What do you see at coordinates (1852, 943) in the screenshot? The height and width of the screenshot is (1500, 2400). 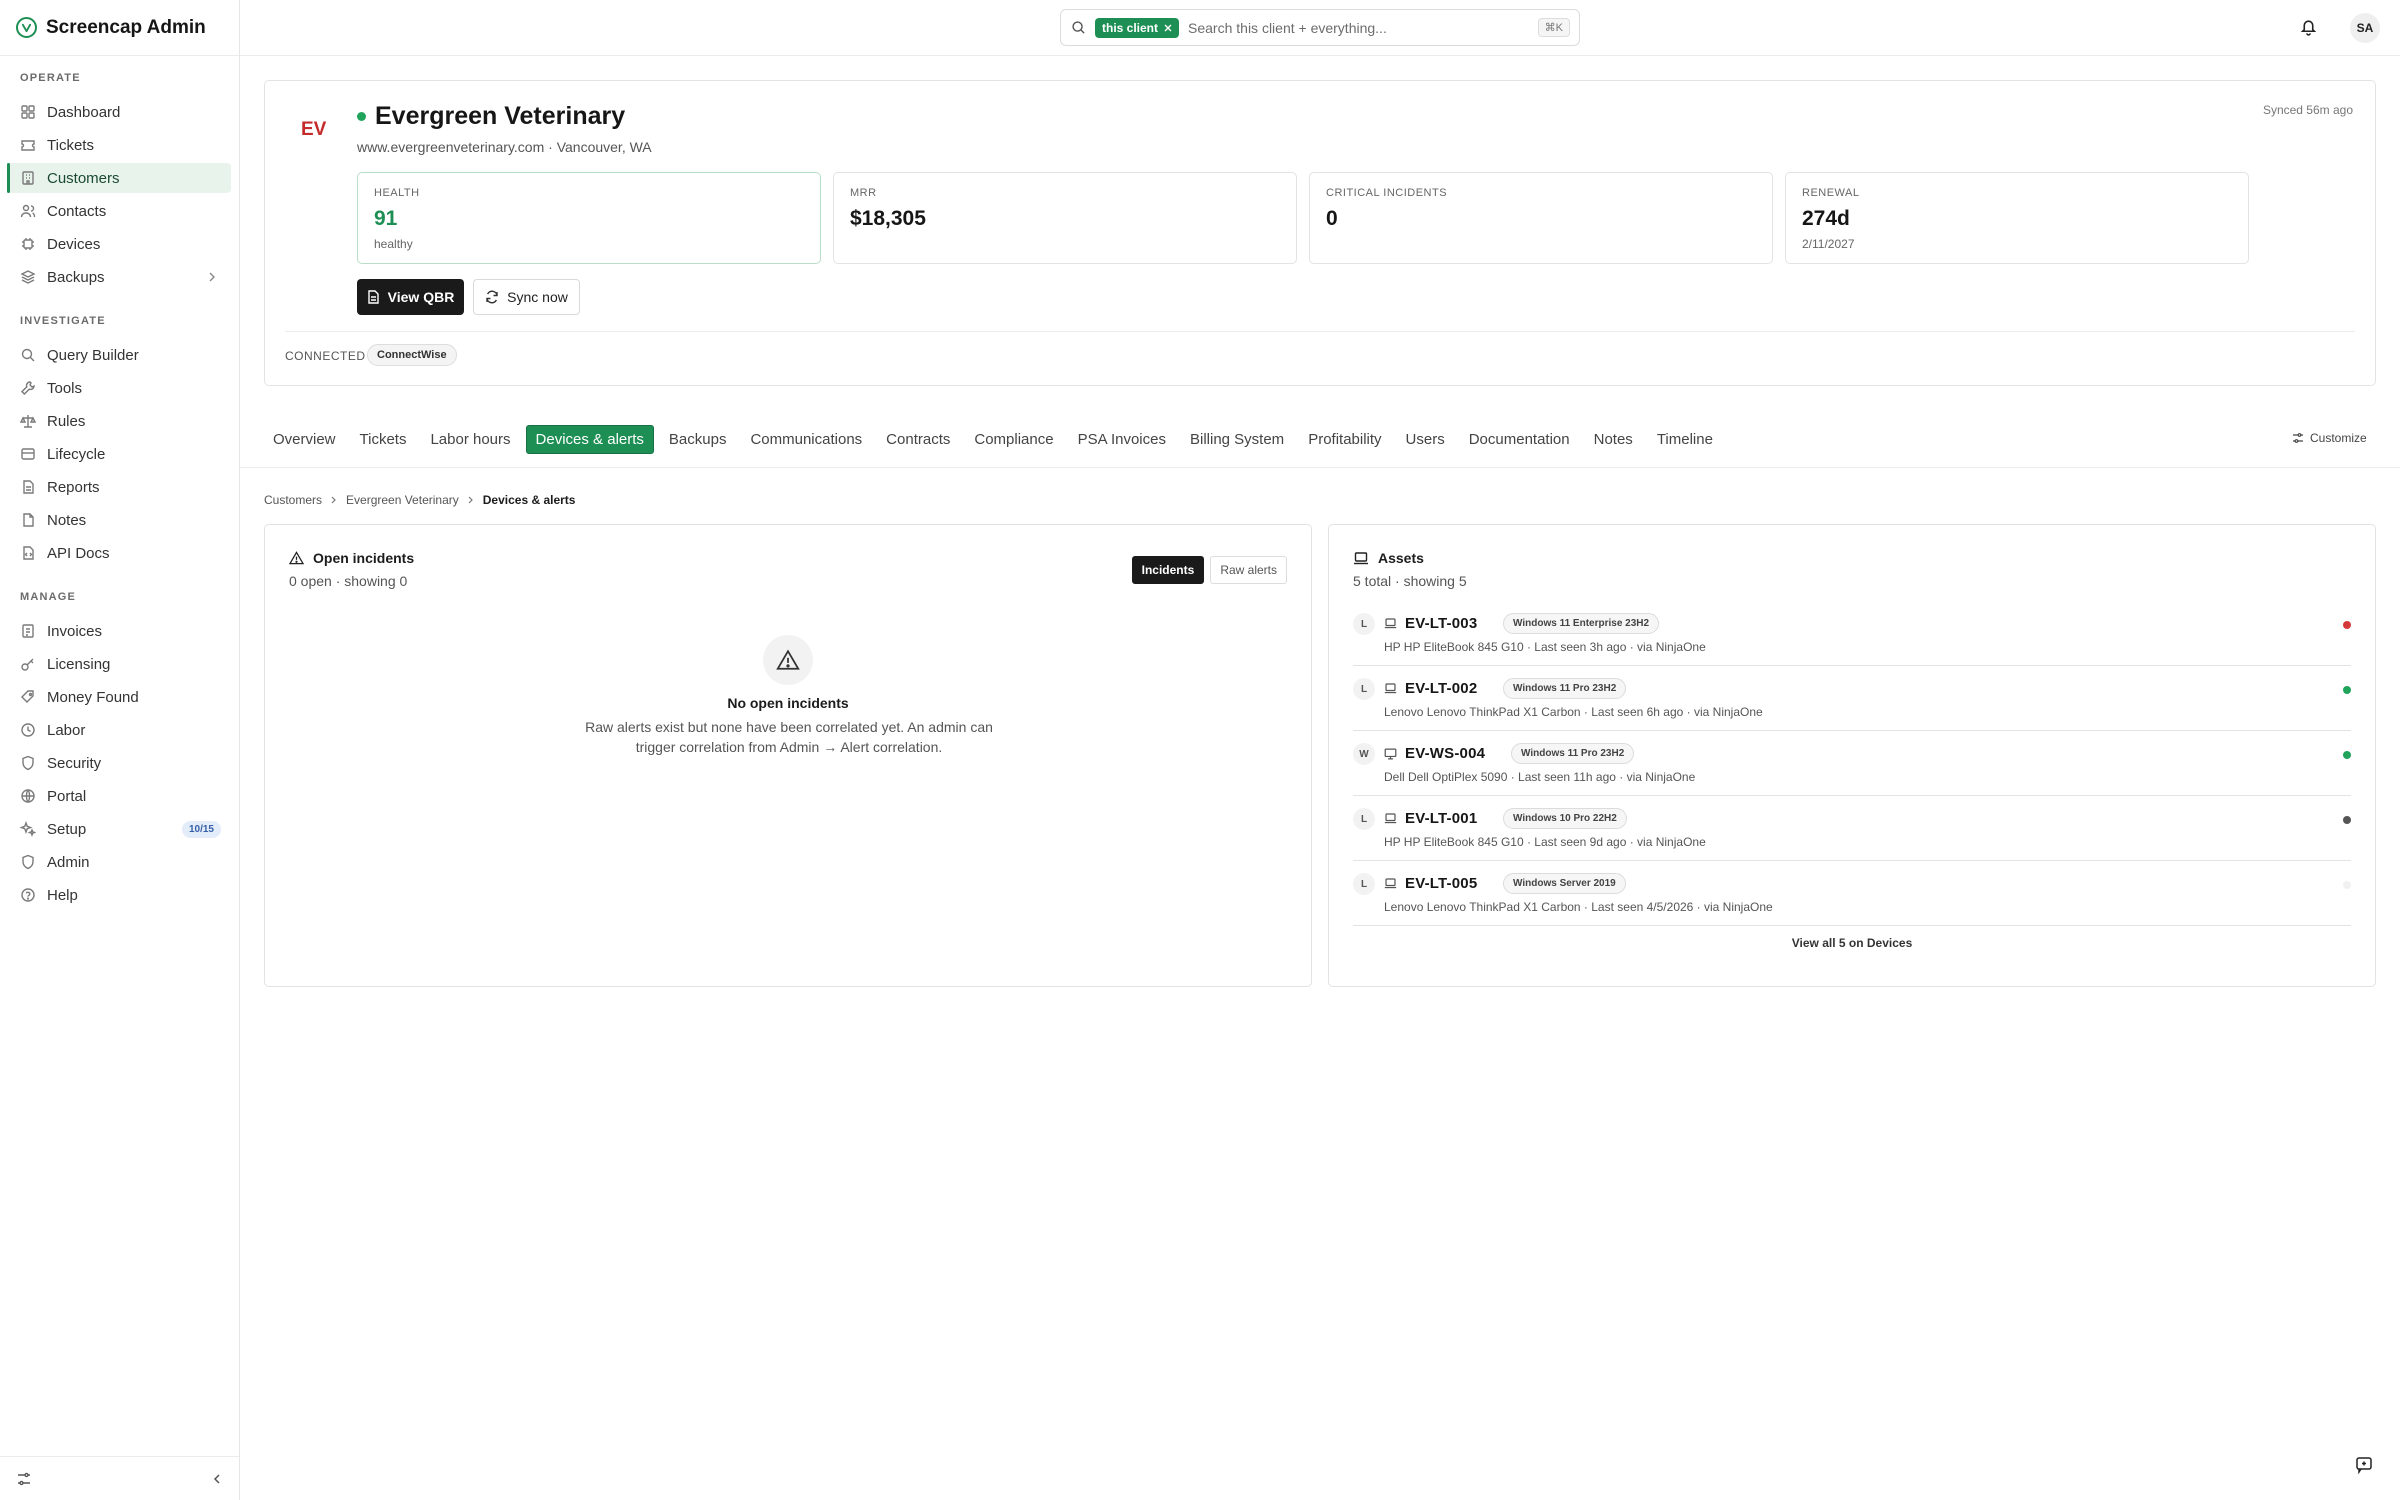 I see `view-all-devices-link: View all 5 on Devices` at bounding box center [1852, 943].